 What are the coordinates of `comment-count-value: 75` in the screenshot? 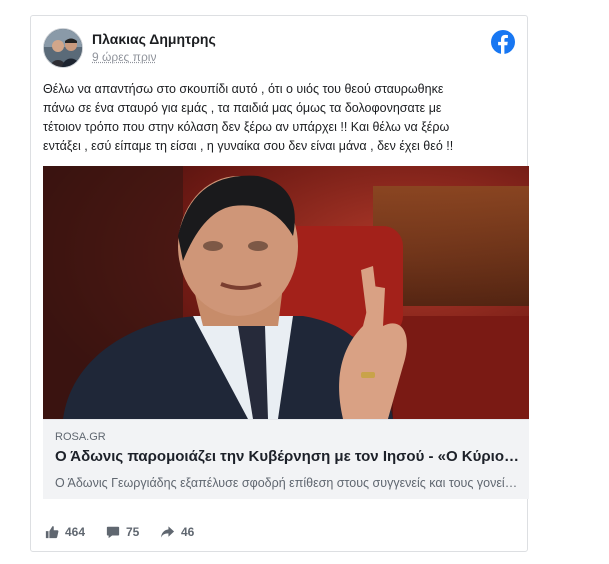 It's located at (133, 532).